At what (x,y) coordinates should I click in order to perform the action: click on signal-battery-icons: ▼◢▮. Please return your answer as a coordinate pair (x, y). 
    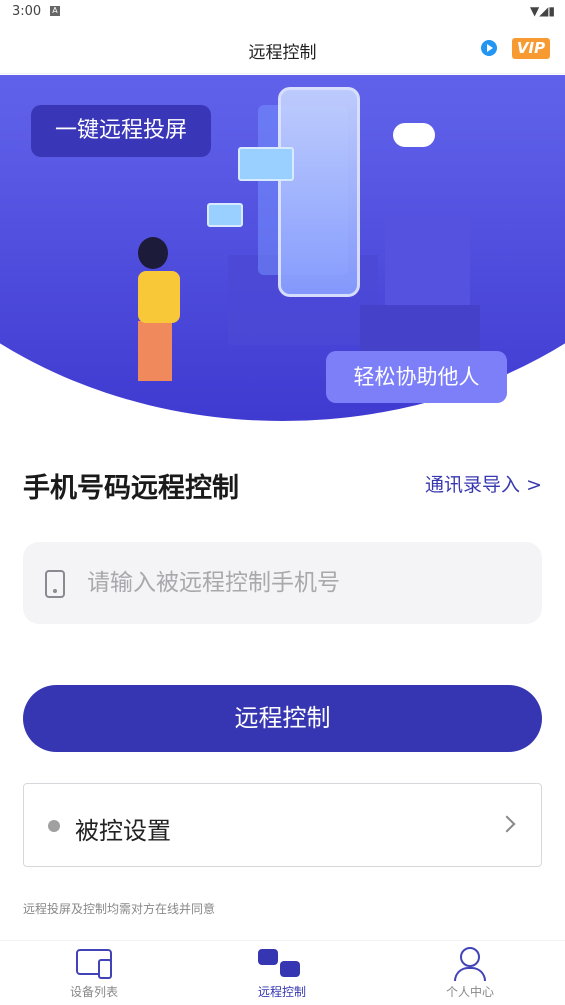
    Looking at the image, I should click on (542, 11).